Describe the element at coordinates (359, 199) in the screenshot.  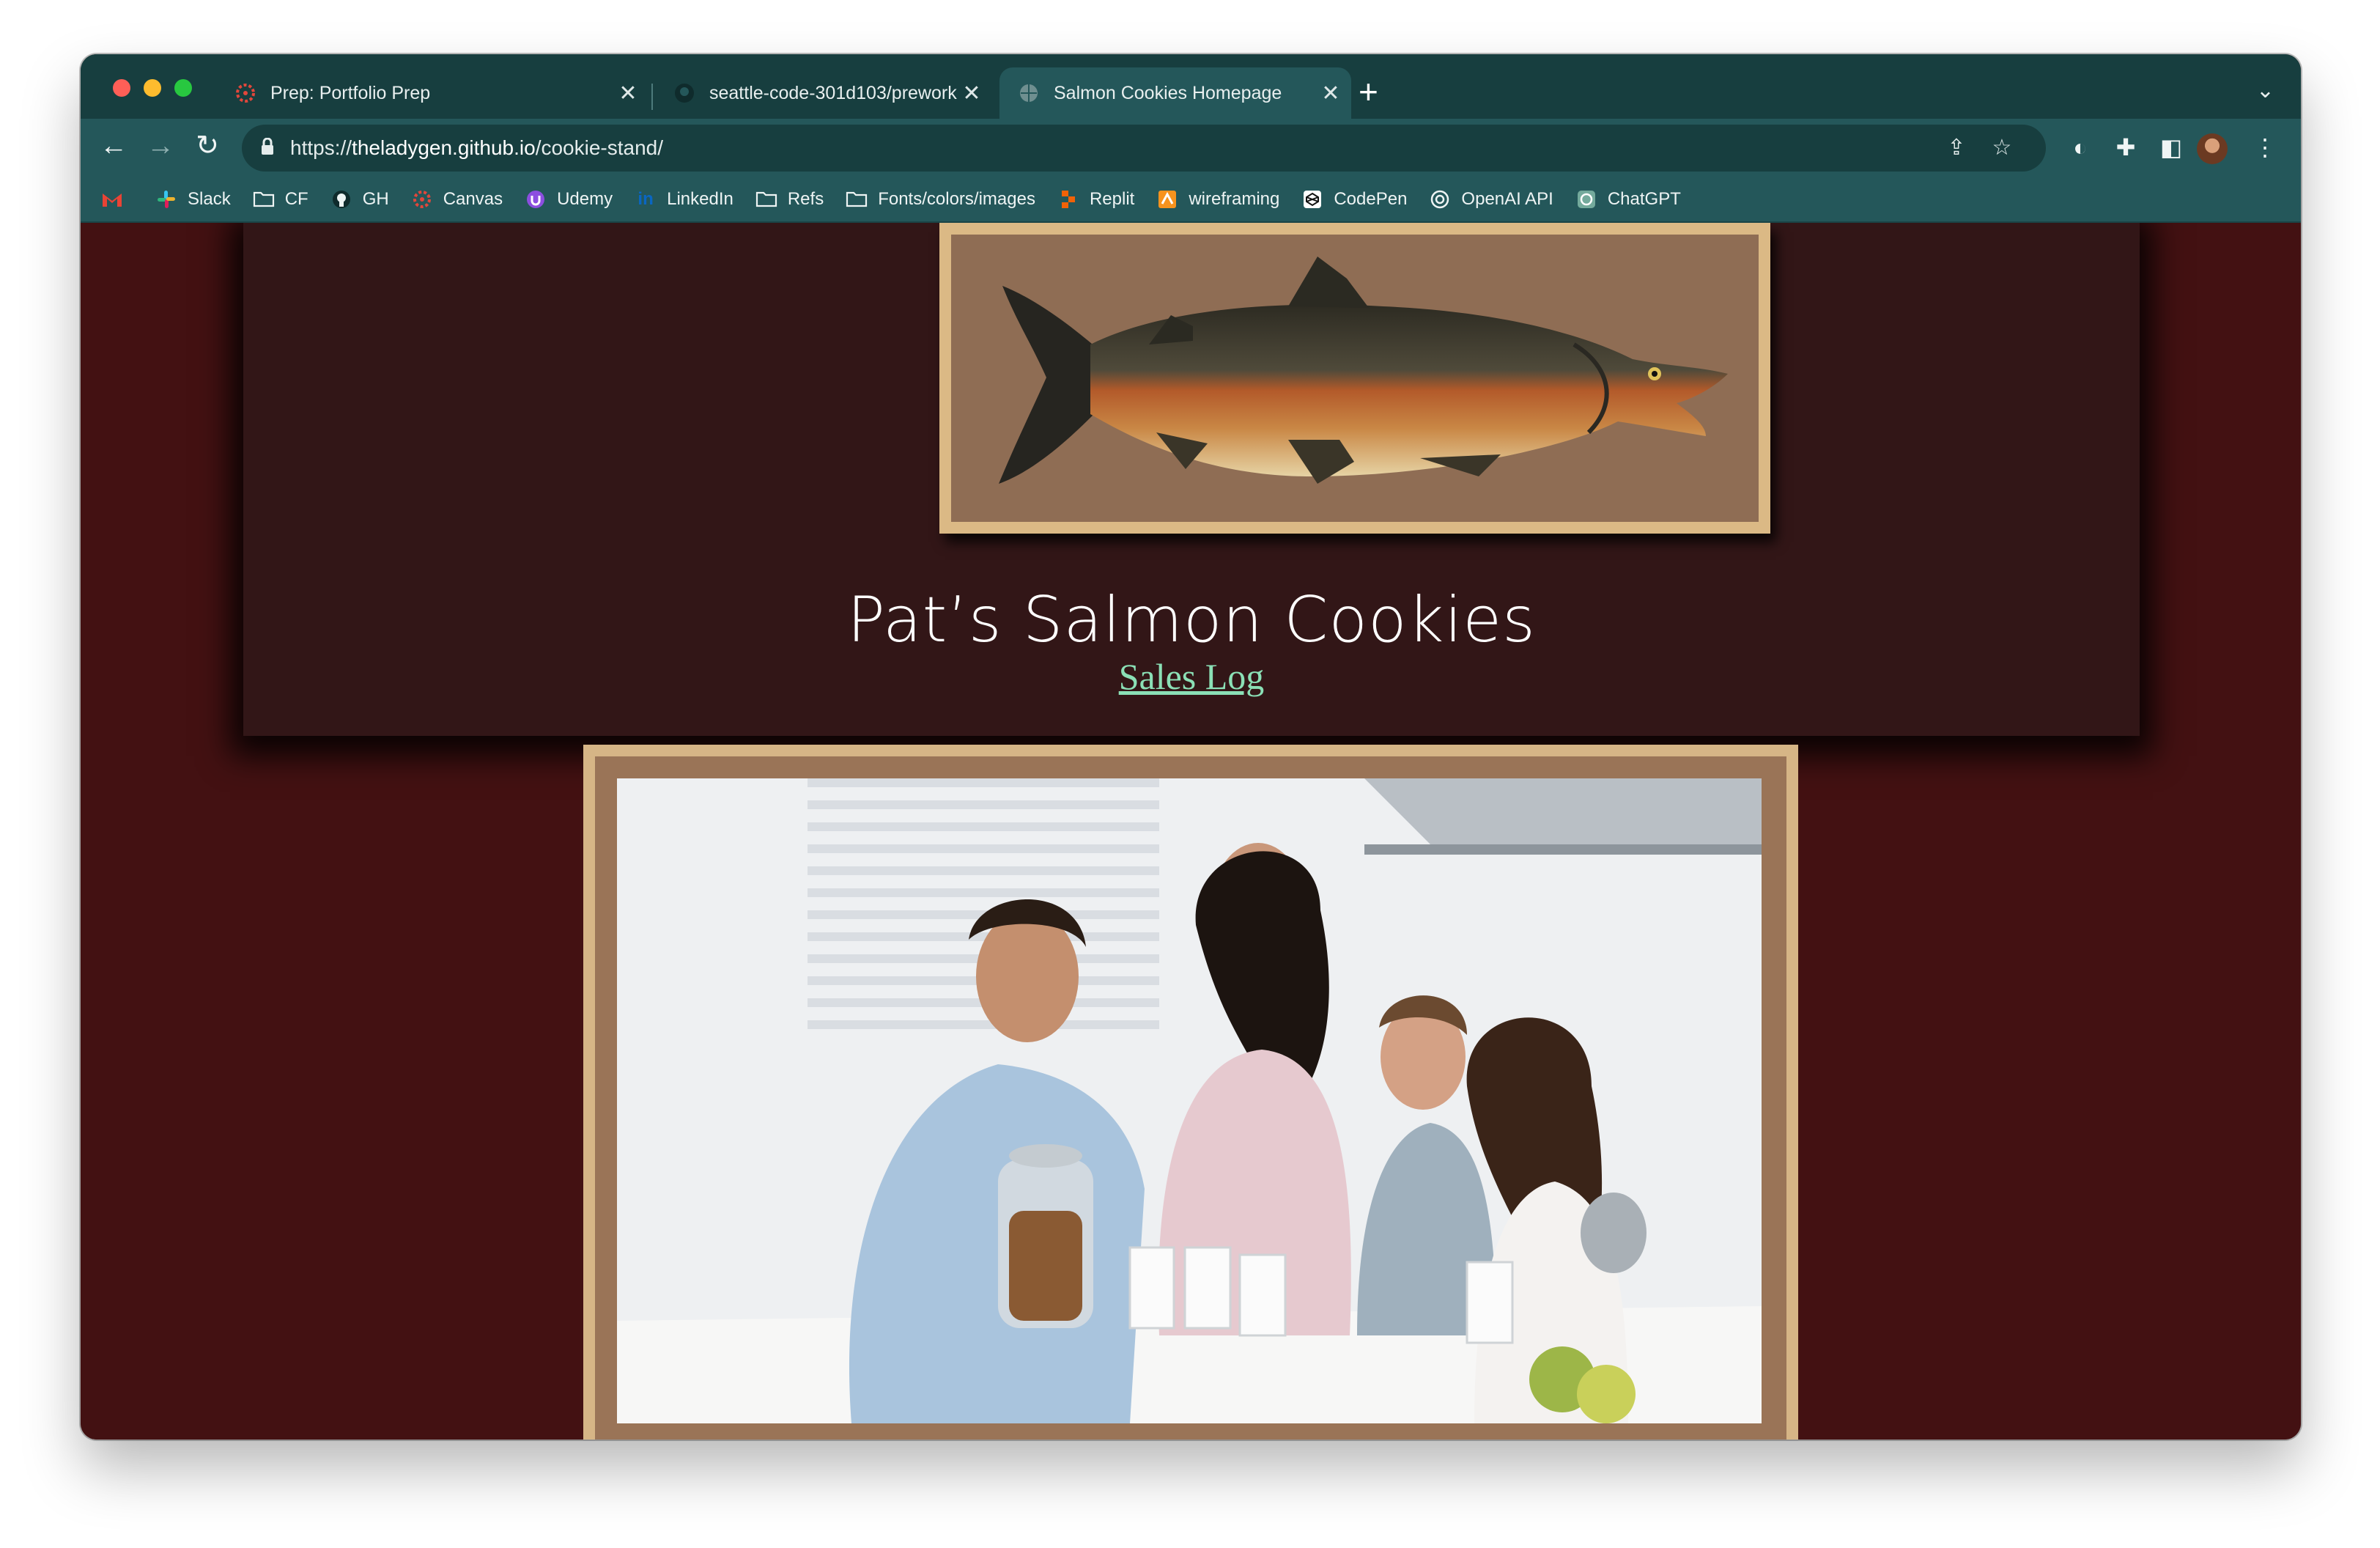
I see `bookmark-gh: GH` at that location.